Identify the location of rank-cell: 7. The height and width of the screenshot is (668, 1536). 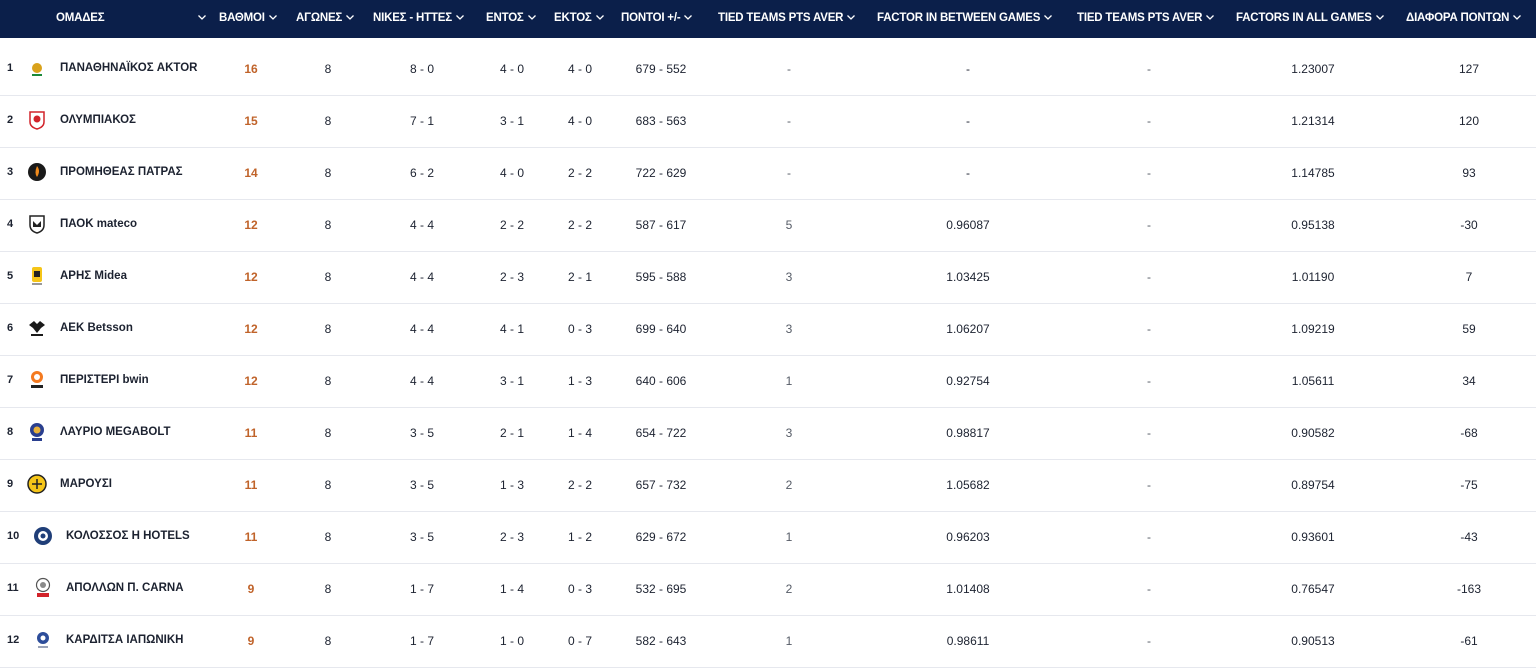
(10, 380).